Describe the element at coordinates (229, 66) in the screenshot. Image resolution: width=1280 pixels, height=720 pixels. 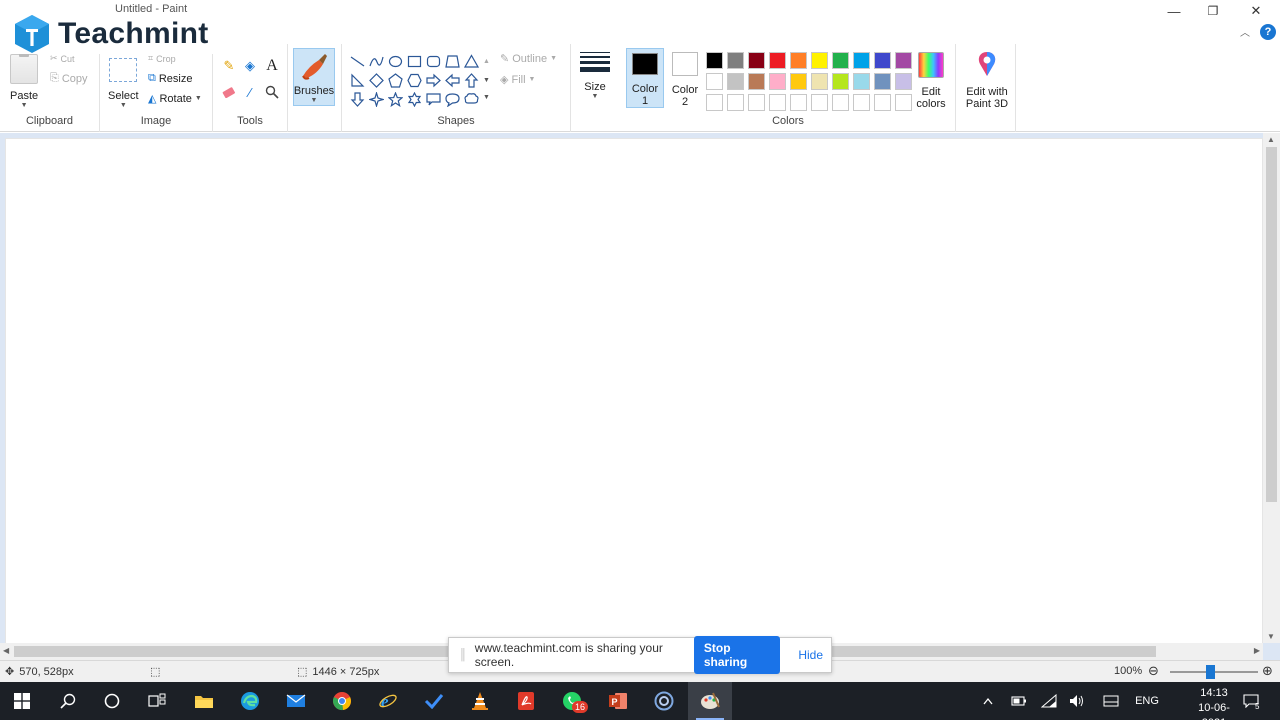
I see `pencil-icon: ✎` at that location.